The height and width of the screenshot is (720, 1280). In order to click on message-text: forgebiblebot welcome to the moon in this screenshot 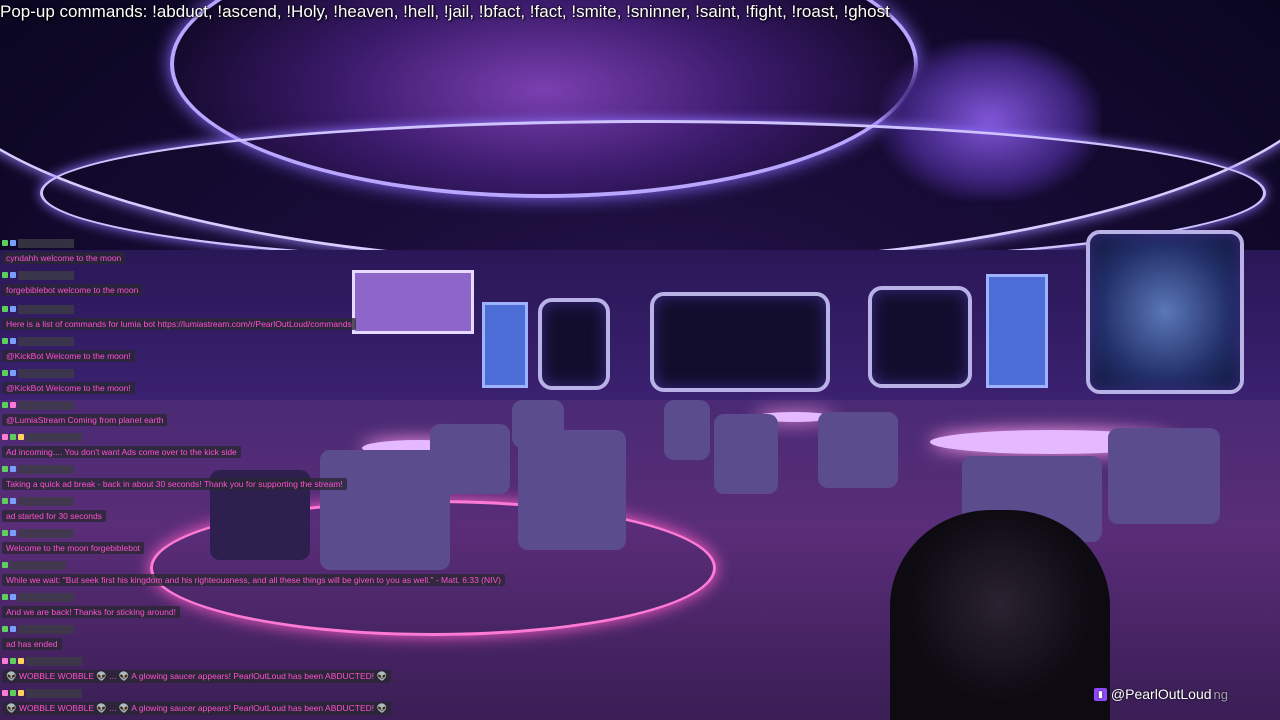, I will do `click(72, 290)`.